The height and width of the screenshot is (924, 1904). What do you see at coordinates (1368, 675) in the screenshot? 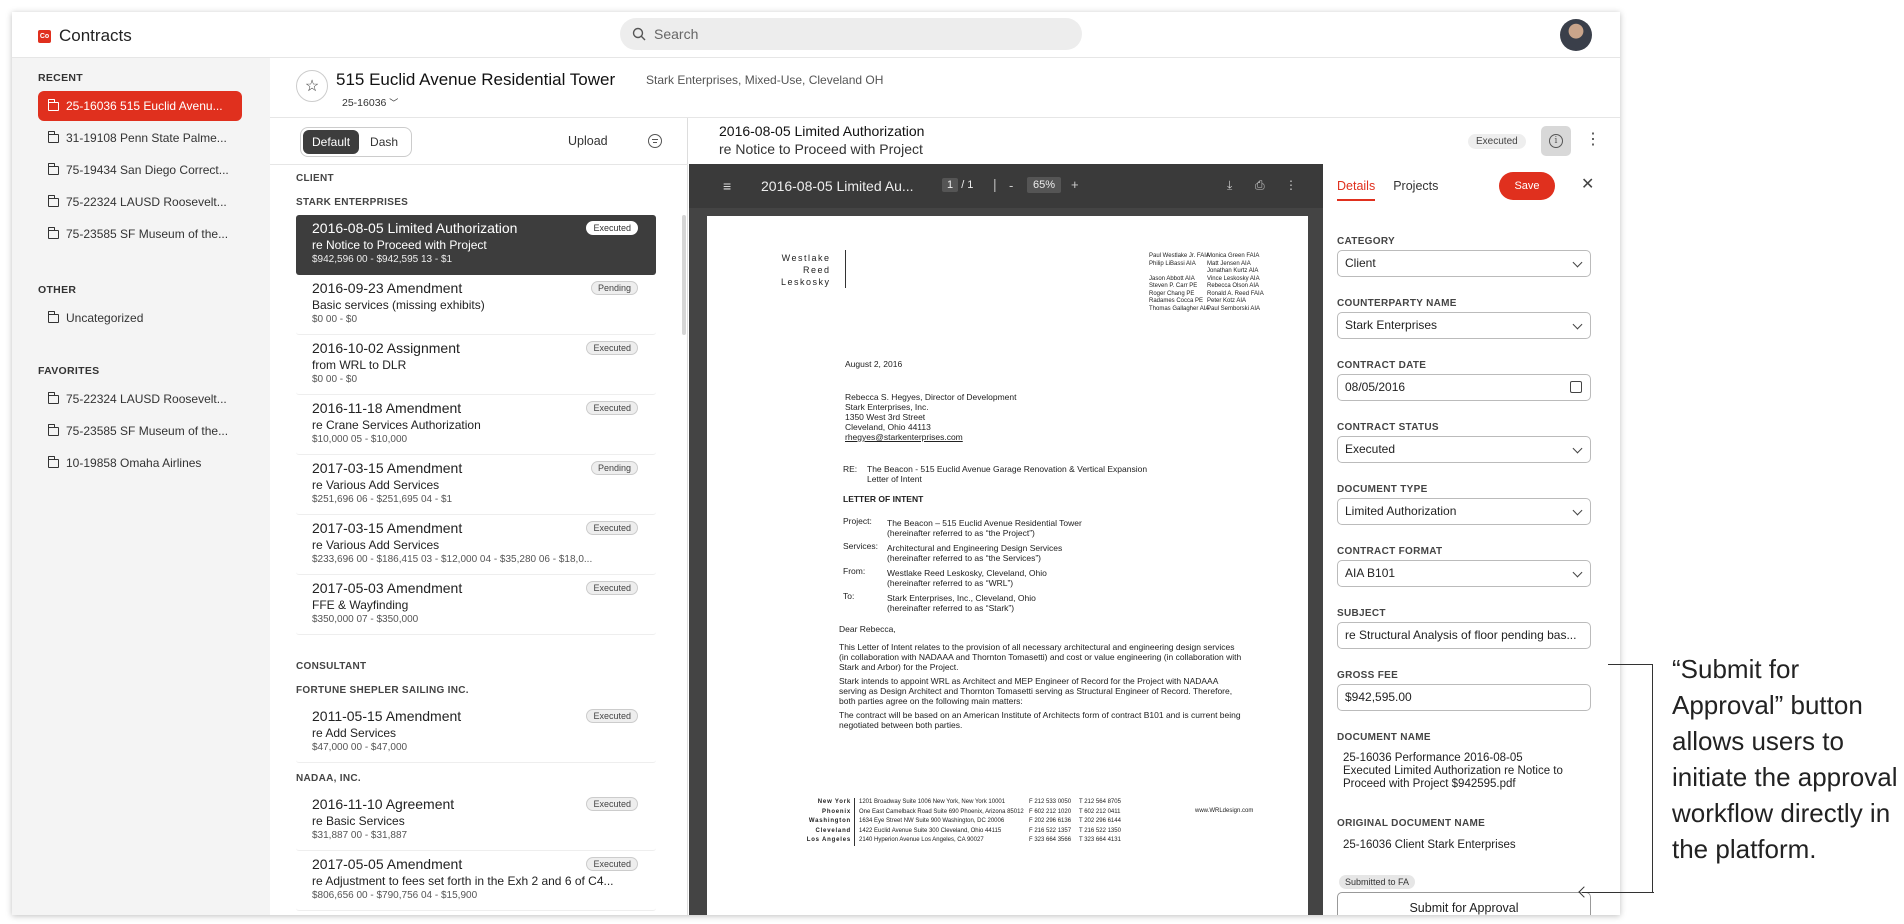
I see `gross-fee-label: GROSS FEE` at bounding box center [1368, 675].